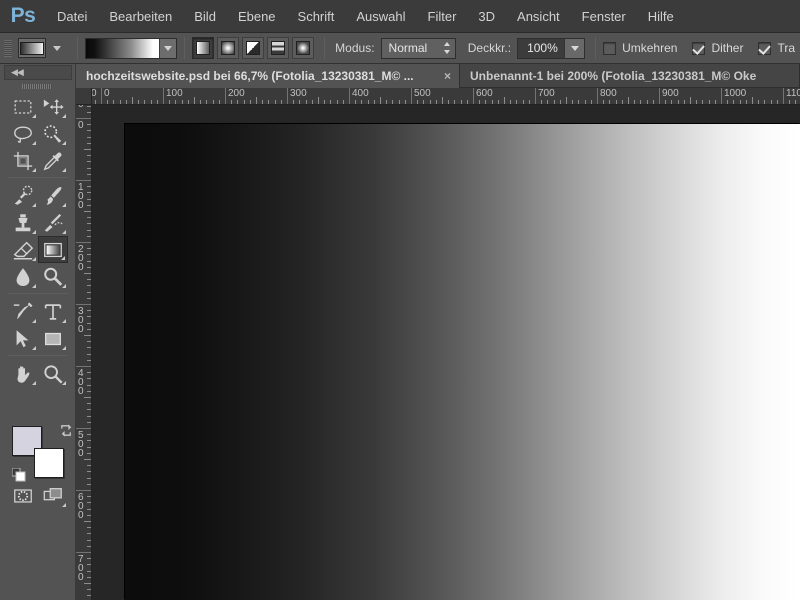  What do you see at coordinates (574, 48) in the screenshot?
I see `opacity-dropdown` at bounding box center [574, 48].